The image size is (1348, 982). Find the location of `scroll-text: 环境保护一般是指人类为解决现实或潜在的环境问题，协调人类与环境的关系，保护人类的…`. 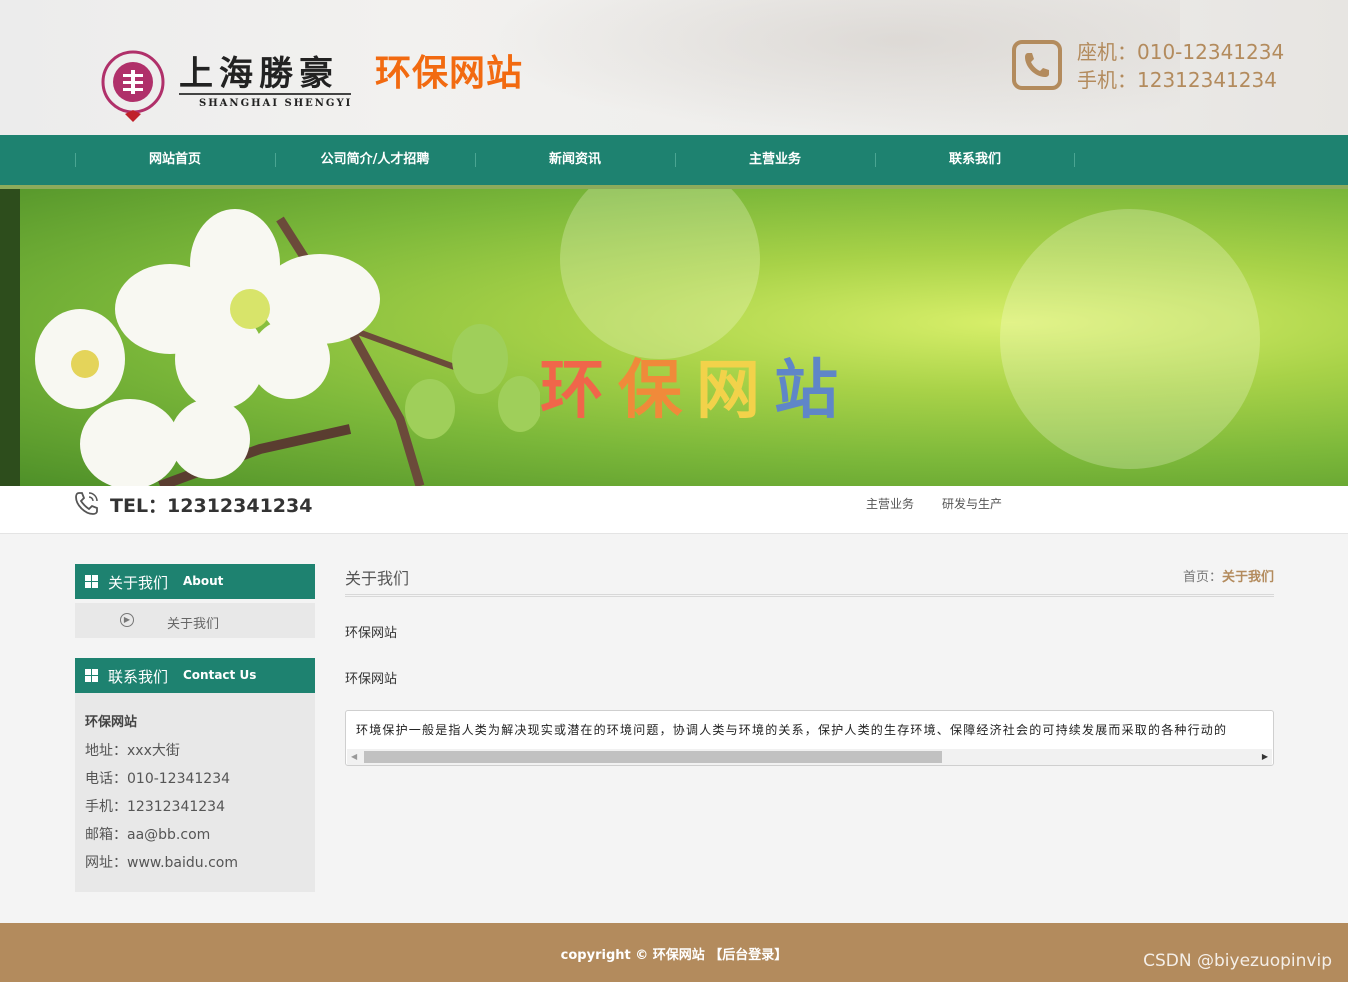

scroll-text: 环境保护一般是指人类为解决现实或潜在的环境问题，协调人类与环境的关系，保护人类的… is located at coordinates (792, 730).